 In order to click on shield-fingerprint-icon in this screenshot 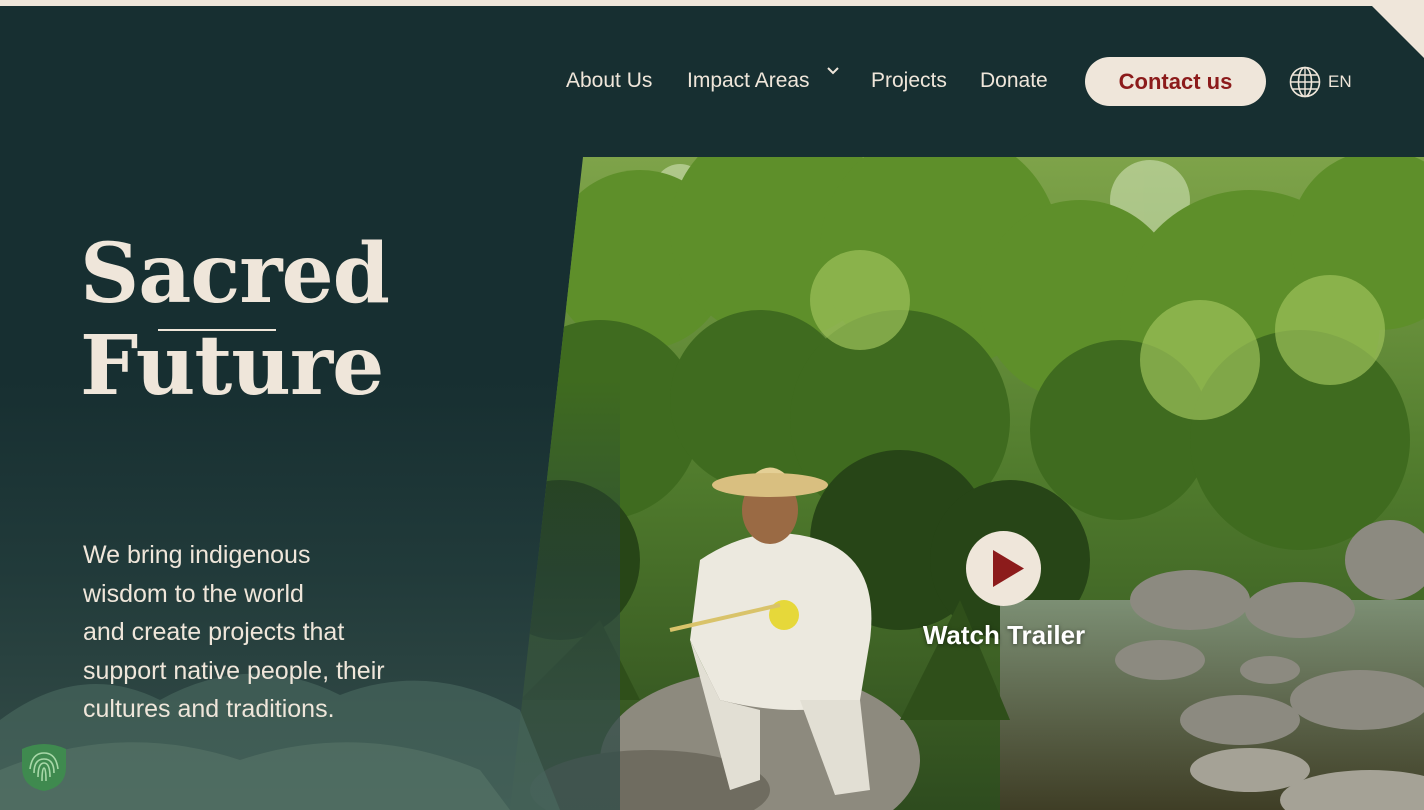, I will do `click(44, 768)`.